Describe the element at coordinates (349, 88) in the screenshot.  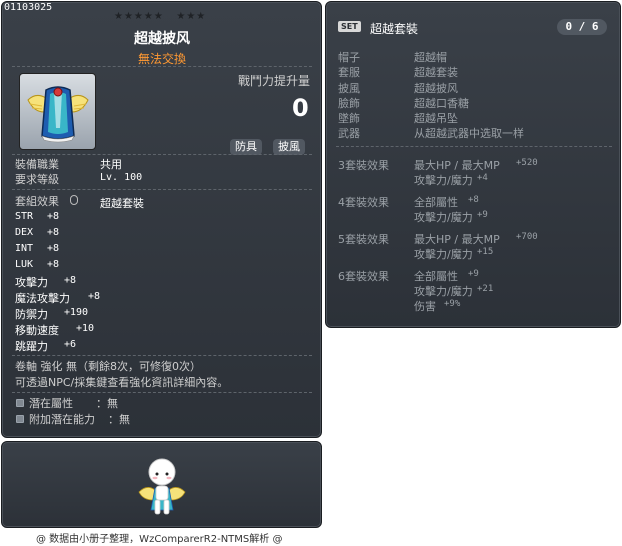
I see `set-slot: 披風` at that location.